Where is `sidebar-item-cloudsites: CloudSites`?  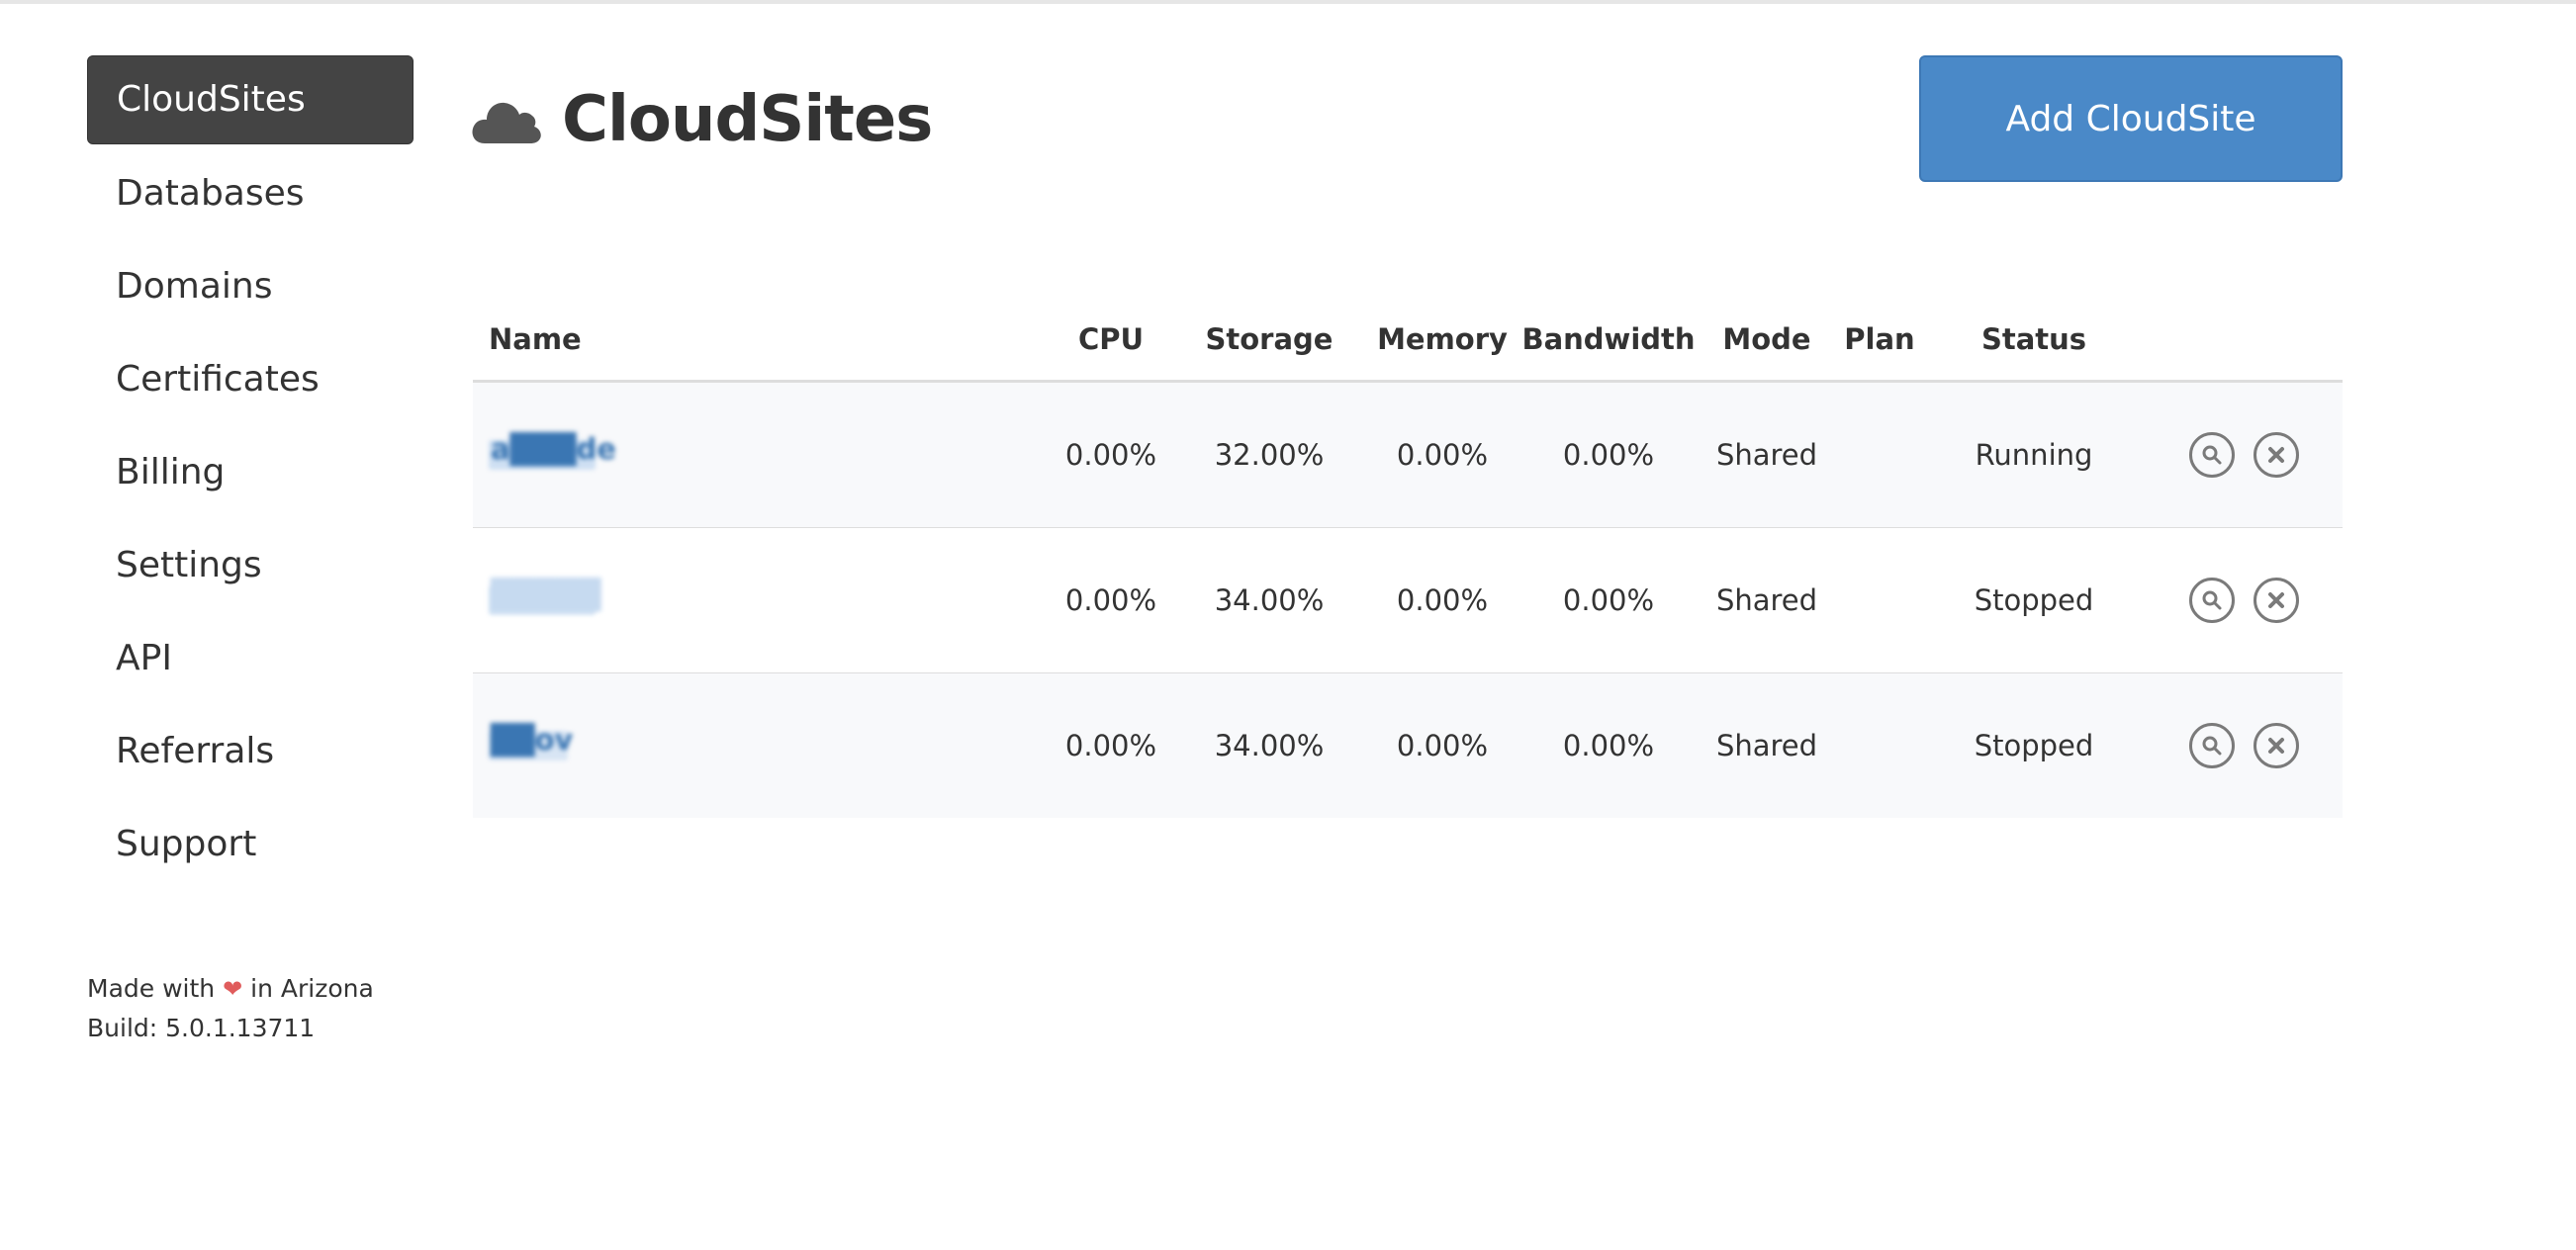
sidebar-item-cloudsites: CloudSites is located at coordinates (250, 100).